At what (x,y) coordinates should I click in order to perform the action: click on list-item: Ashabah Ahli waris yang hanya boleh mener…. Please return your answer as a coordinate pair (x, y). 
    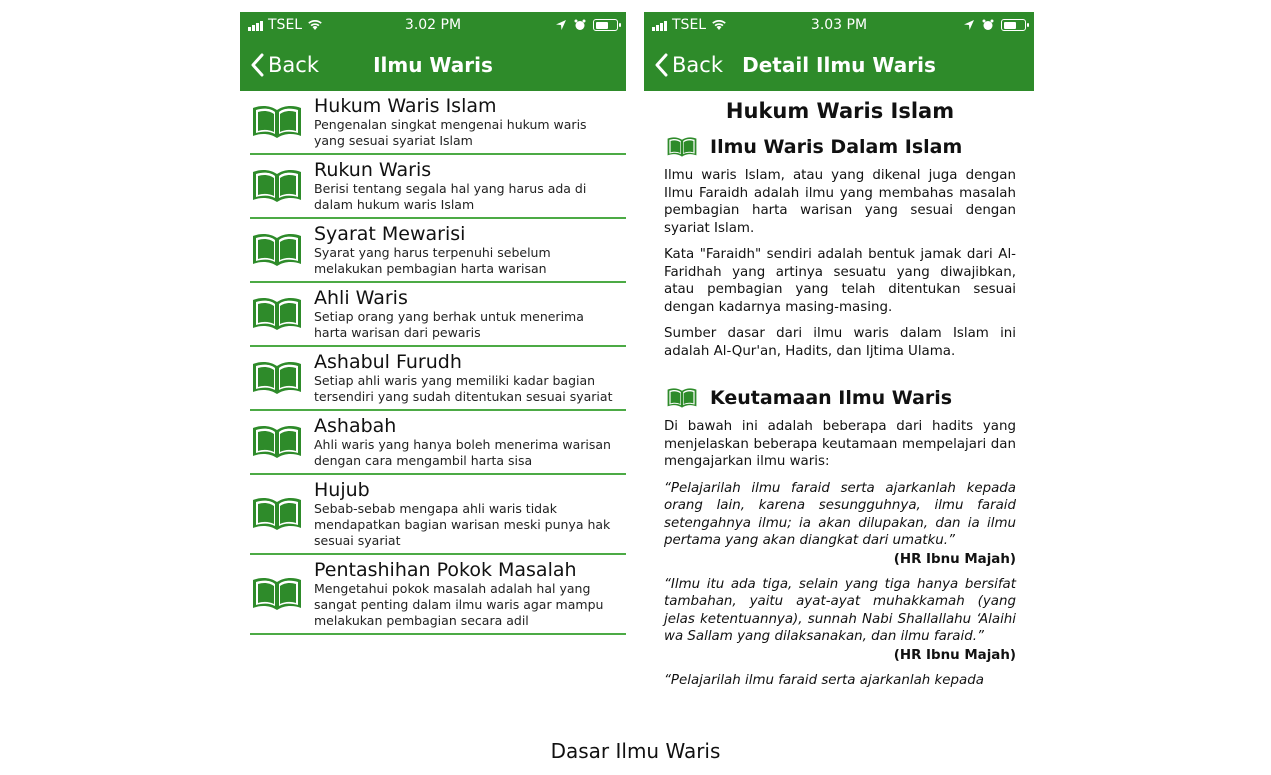
    Looking at the image, I should click on (438, 443).